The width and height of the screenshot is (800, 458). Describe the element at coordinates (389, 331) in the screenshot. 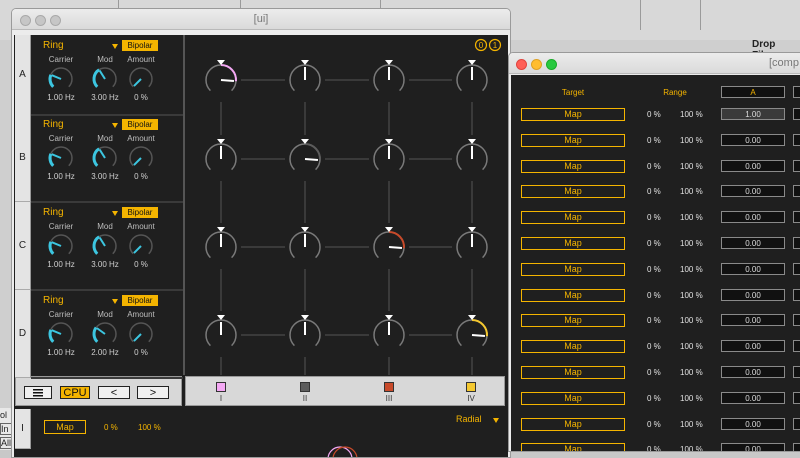

I see `matrix-knob-d-iii` at that location.